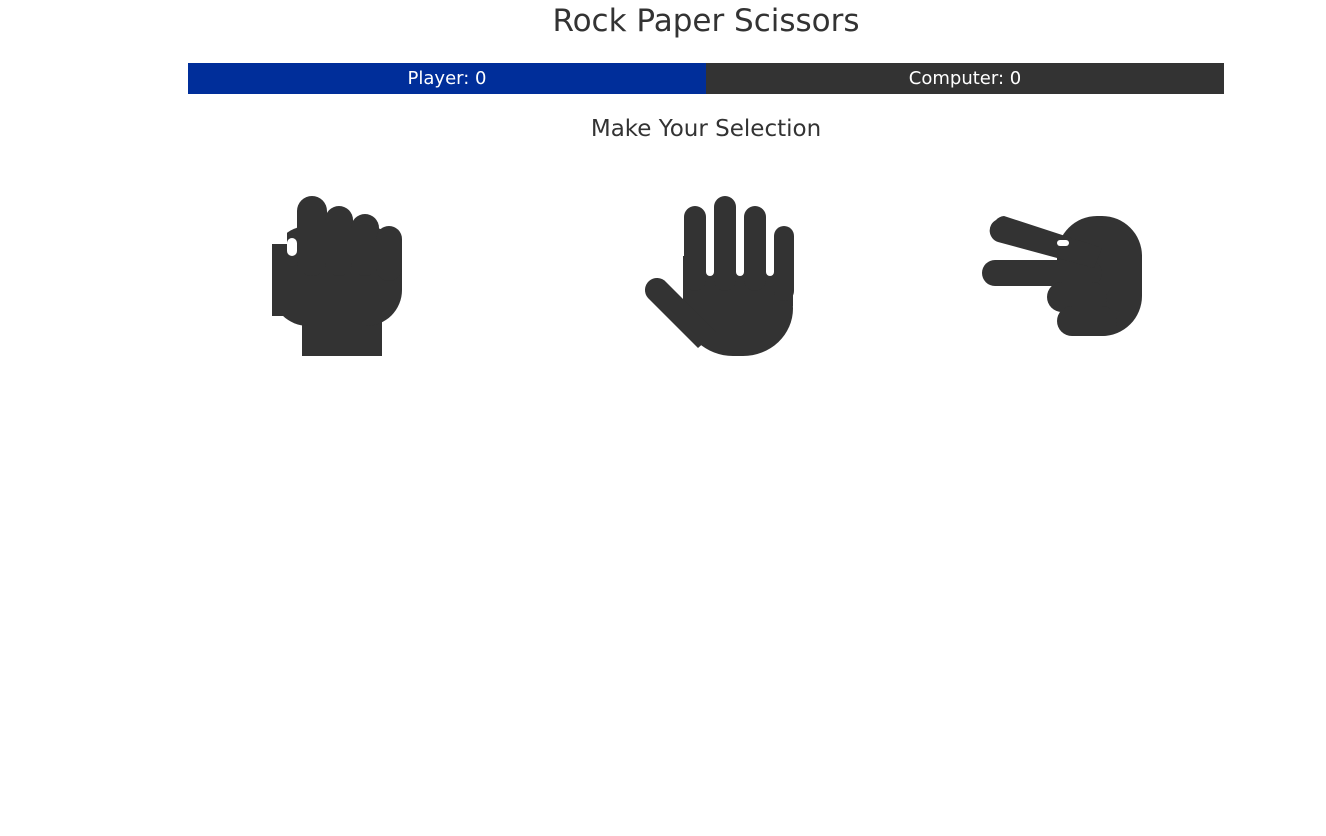  What do you see at coordinates (965, 78) in the screenshot?
I see `computer-score: Computer: 0` at bounding box center [965, 78].